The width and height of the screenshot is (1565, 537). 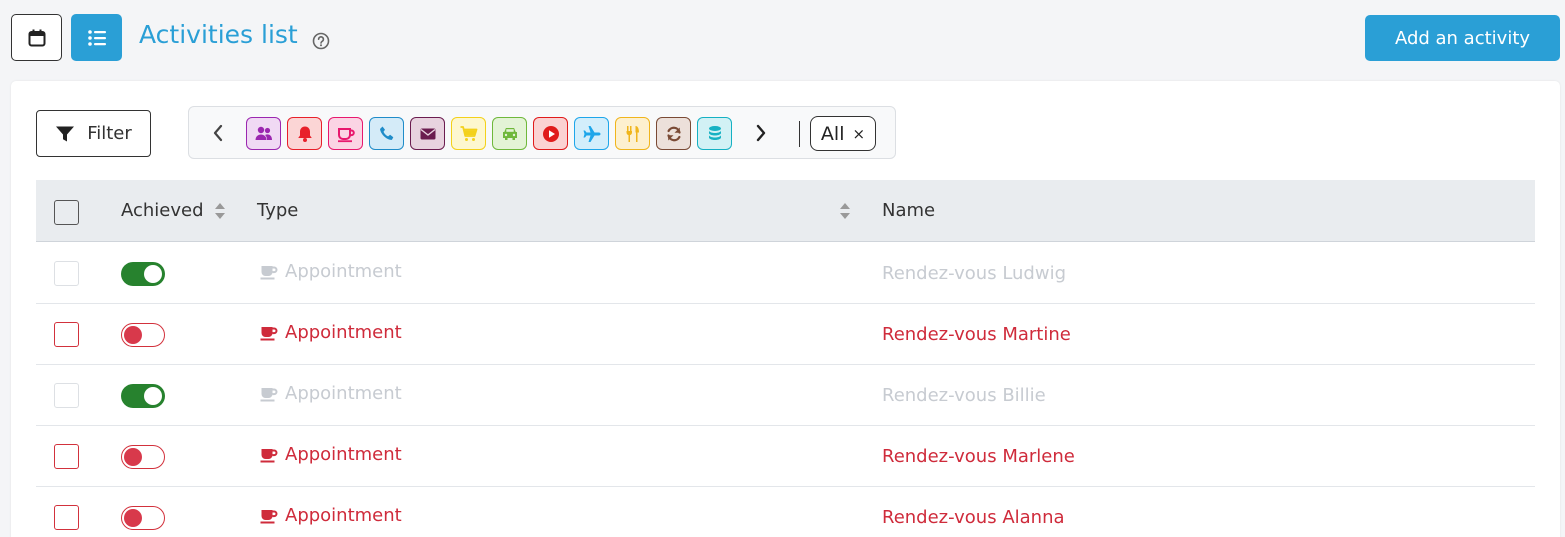 I want to click on type-chip-play-circle, so click(x=550, y=133).